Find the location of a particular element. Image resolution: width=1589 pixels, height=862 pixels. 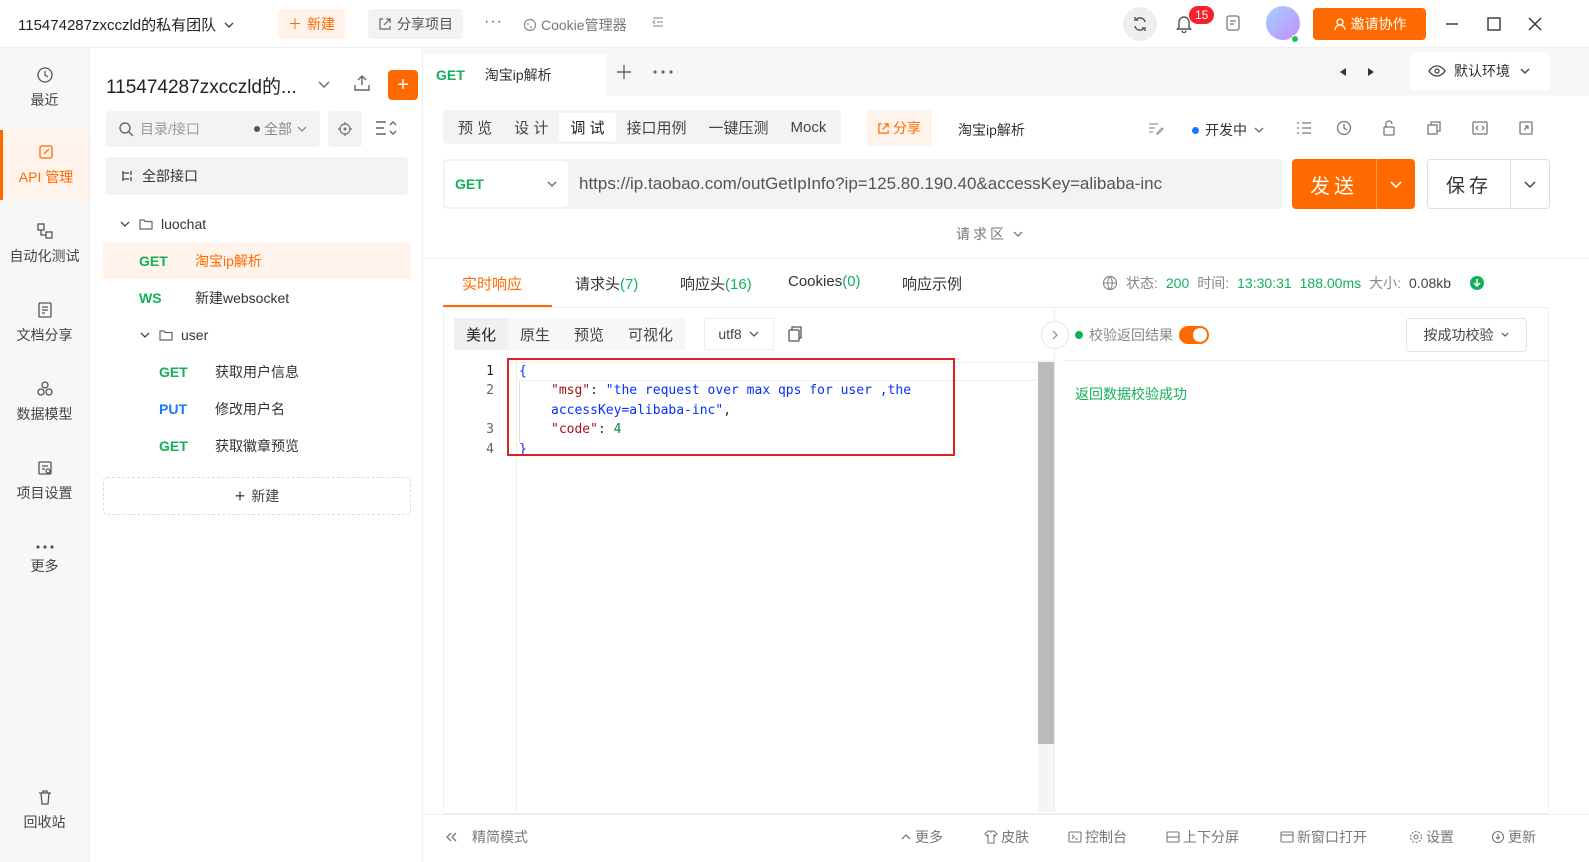

close-window-button is located at coordinates (1535, 24).